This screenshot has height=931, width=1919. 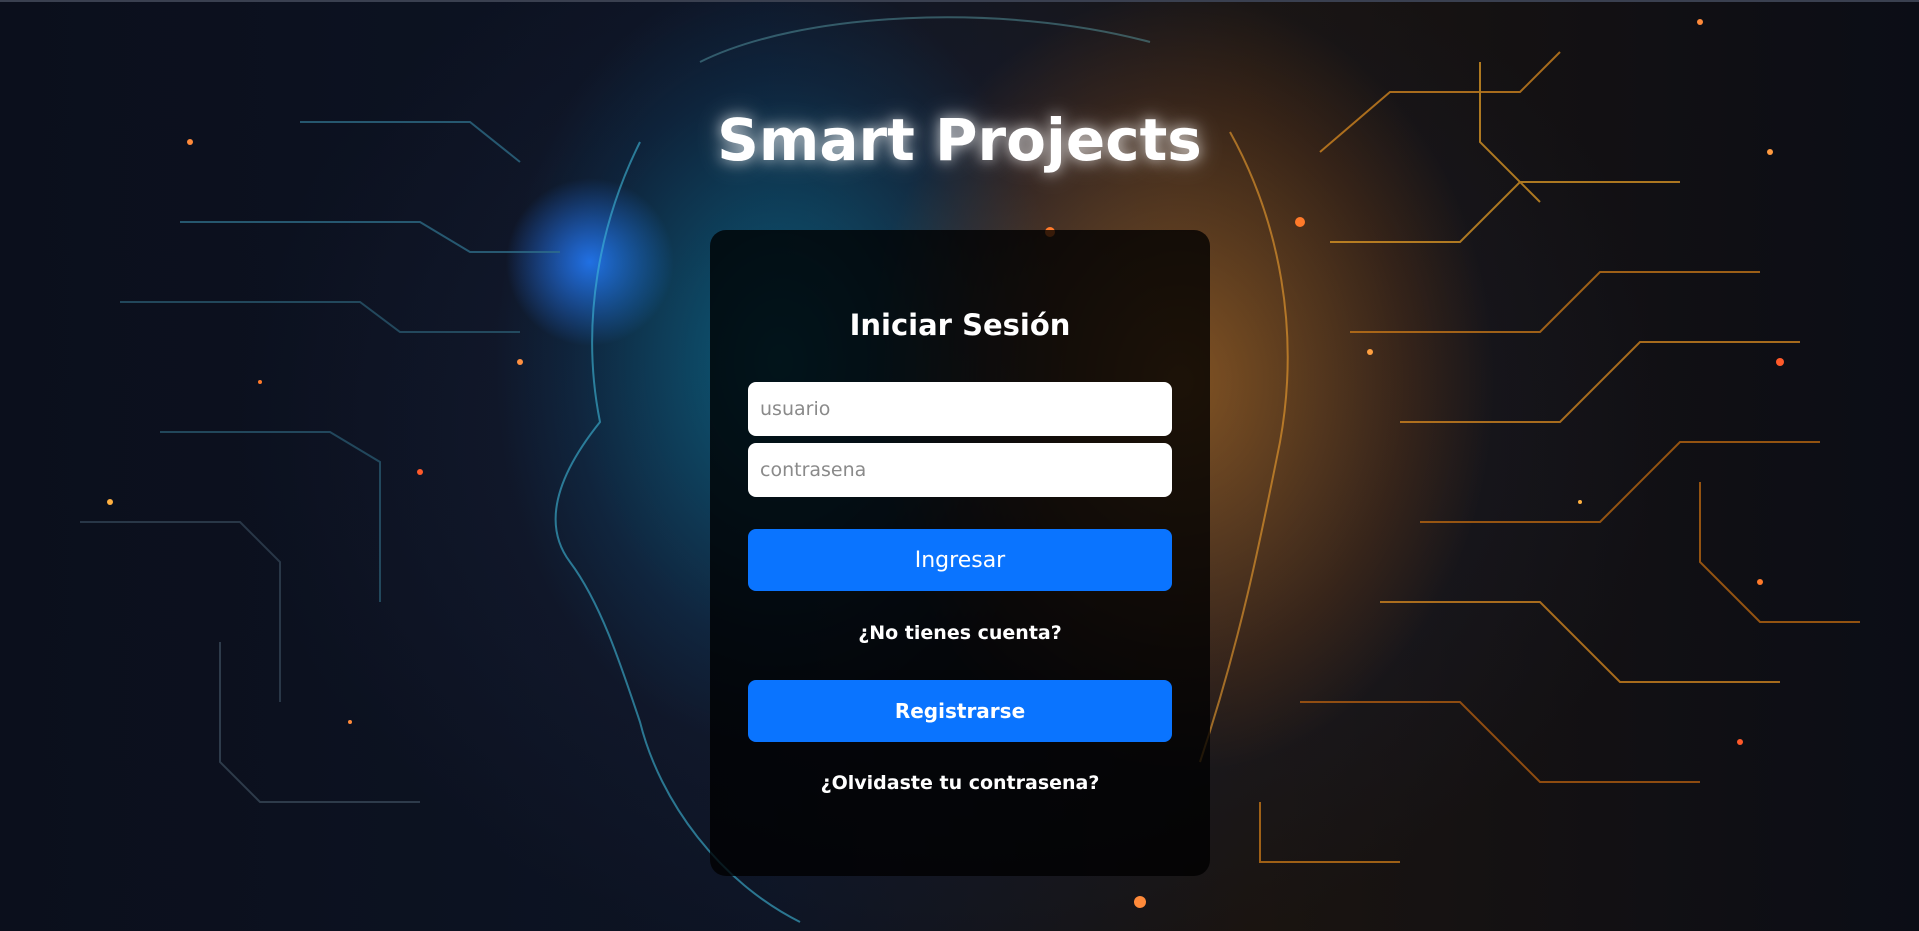 What do you see at coordinates (960, 633) in the screenshot?
I see `no-account-text: ¿No tienes cuenta?` at bounding box center [960, 633].